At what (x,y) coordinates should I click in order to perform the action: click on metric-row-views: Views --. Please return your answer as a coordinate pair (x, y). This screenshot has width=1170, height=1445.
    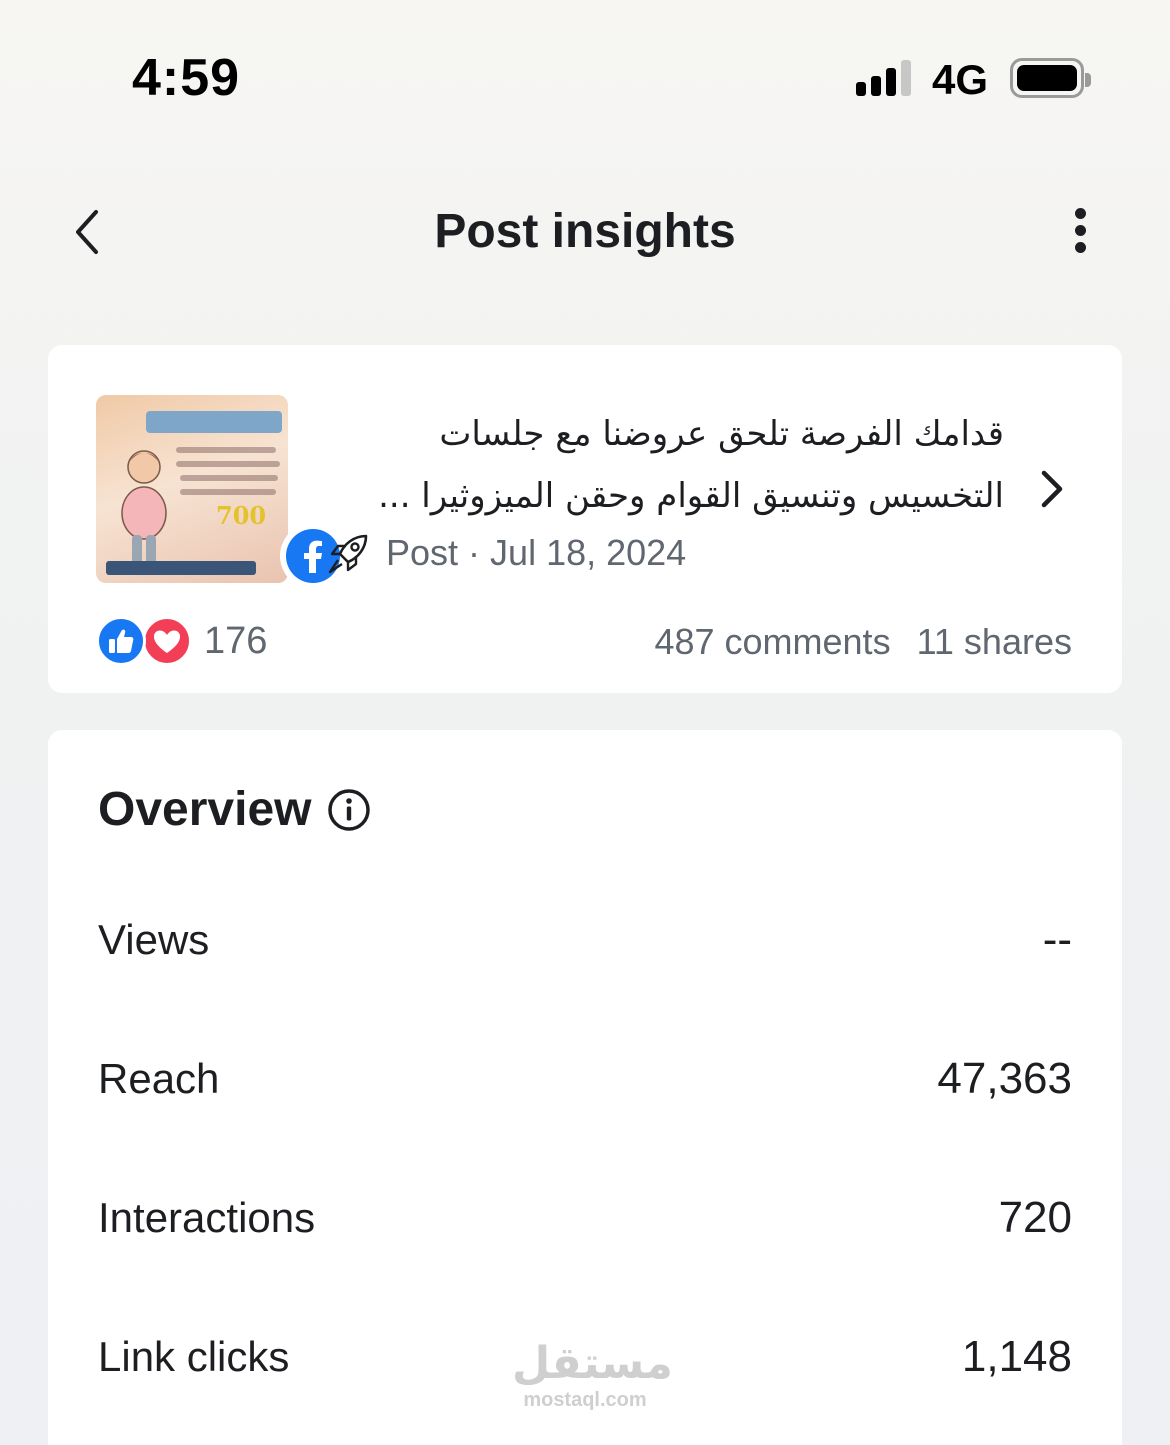
    Looking at the image, I should click on (585, 940).